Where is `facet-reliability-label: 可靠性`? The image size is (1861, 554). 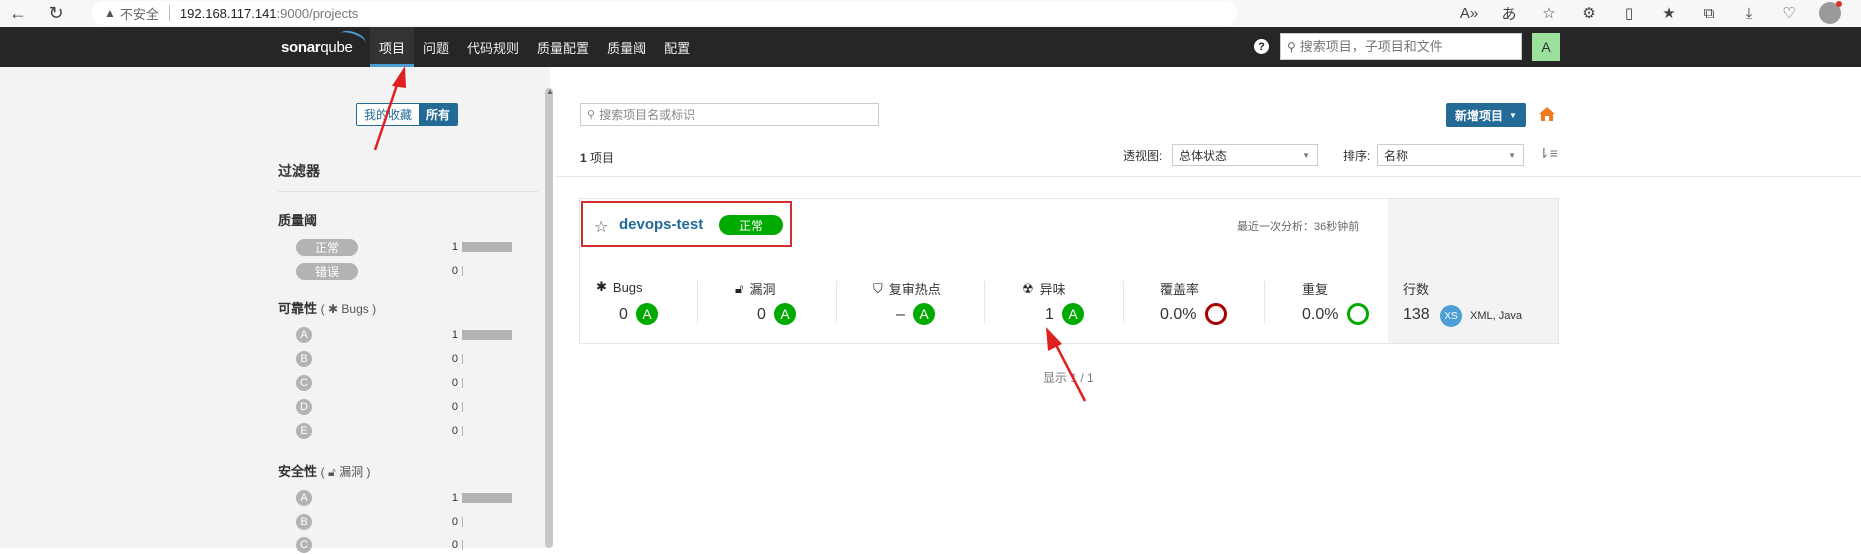 facet-reliability-label: 可靠性 is located at coordinates (298, 308).